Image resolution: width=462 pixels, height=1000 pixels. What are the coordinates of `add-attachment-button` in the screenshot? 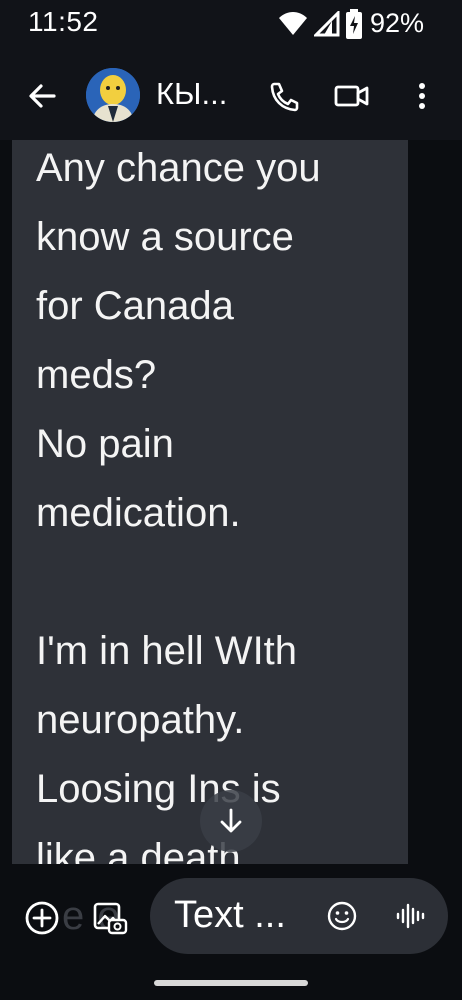 It's located at (42, 918).